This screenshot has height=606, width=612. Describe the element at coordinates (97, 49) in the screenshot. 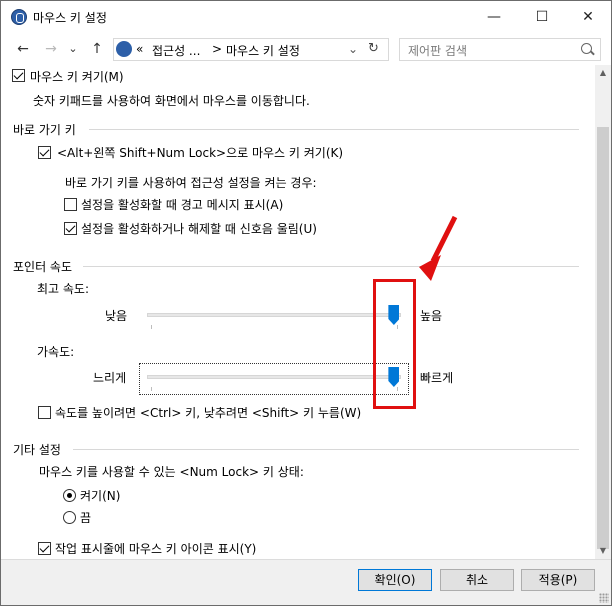

I see `up-arrow-icon: ↑` at that location.